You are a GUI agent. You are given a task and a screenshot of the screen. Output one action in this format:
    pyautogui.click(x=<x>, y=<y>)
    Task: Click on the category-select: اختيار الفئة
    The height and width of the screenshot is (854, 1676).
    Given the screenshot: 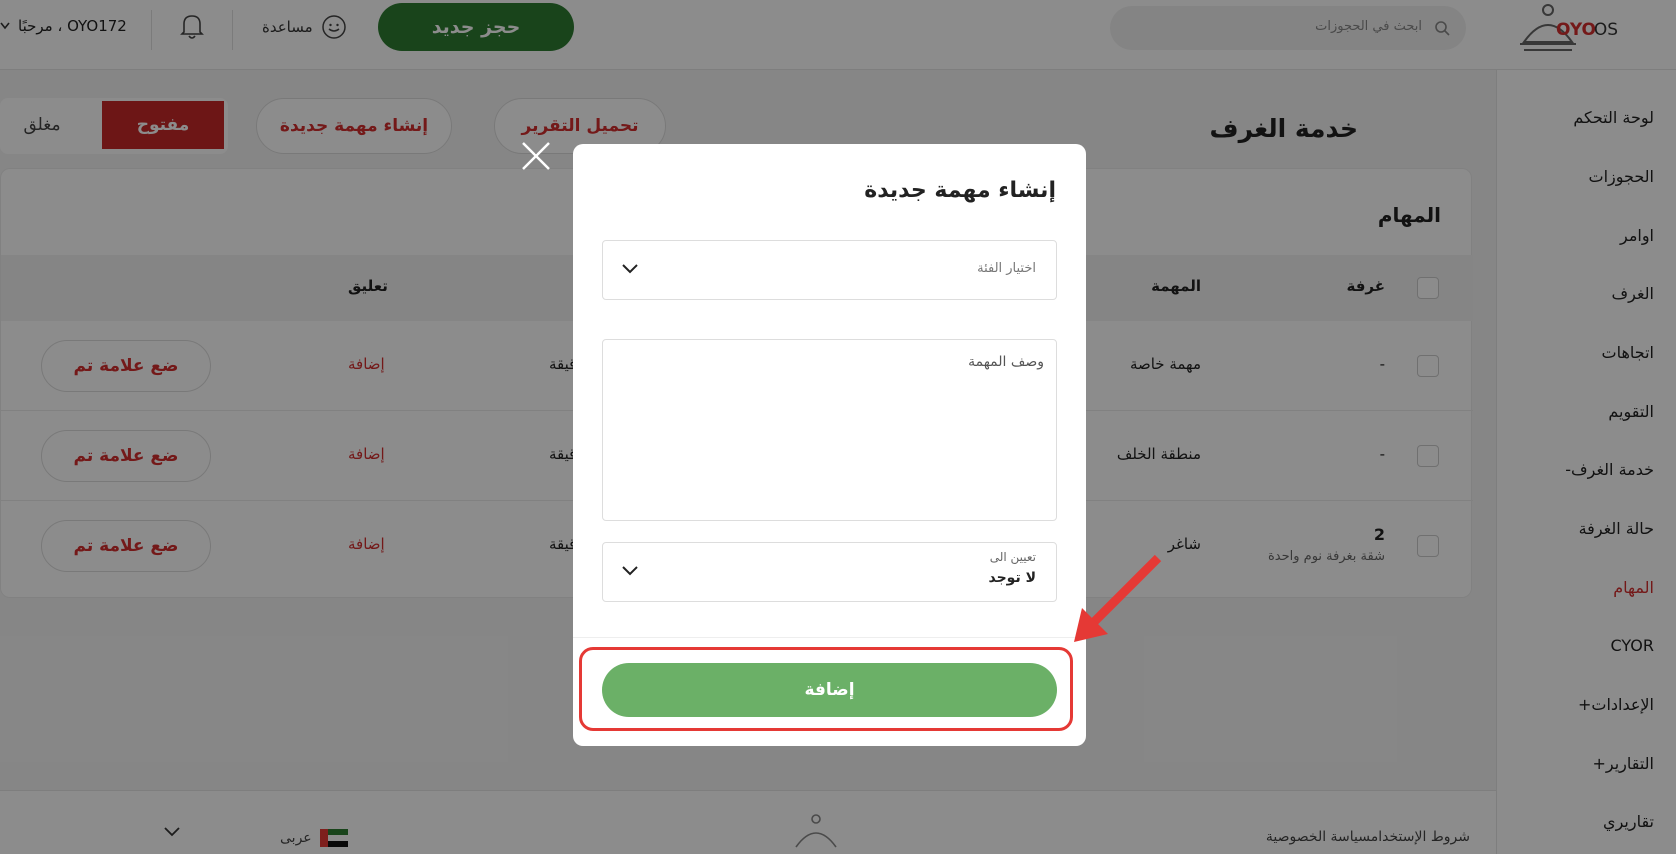 What is the action you would take?
    pyautogui.click(x=829, y=270)
    